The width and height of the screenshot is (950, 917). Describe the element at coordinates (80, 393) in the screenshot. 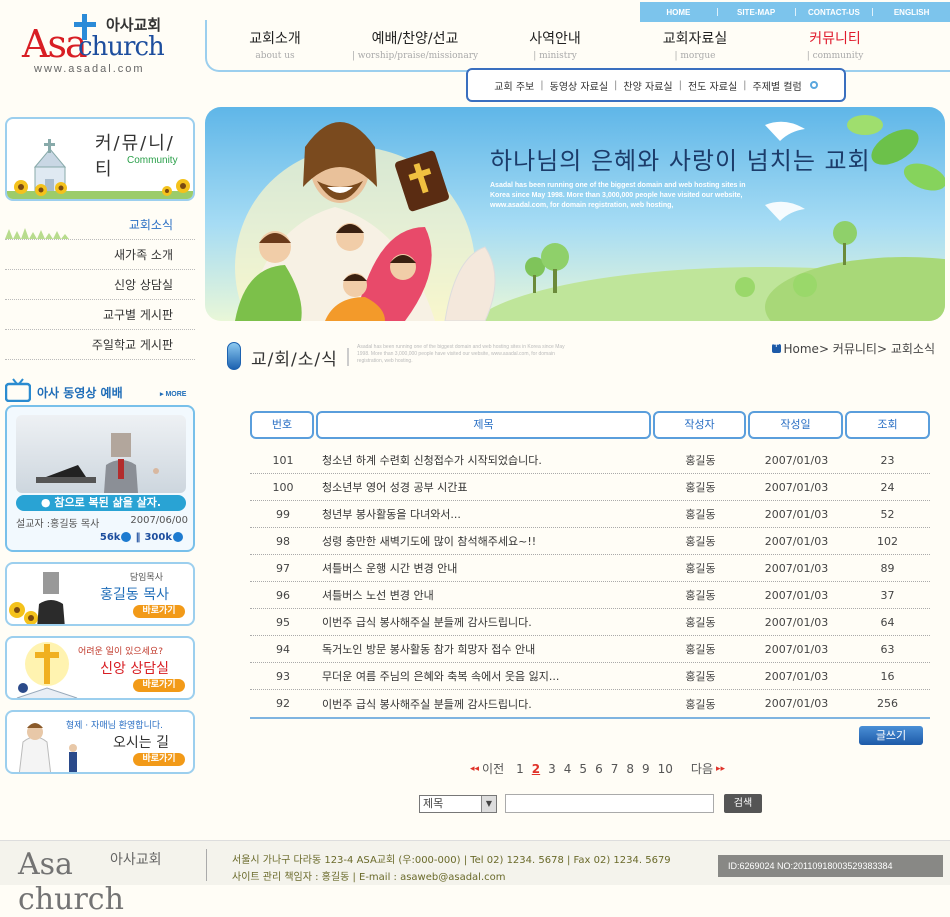

I see `video-worship-title: 아사 동영상 예배` at that location.